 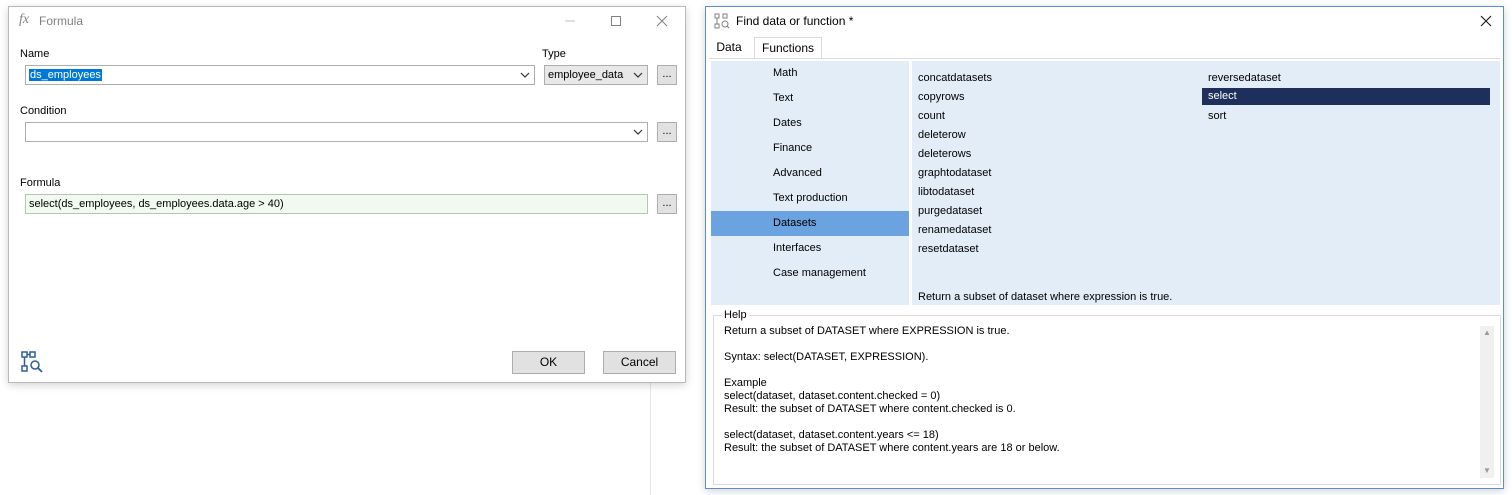 I want to click on function-item-resetdataset: resetdataset, so click(x=945, y=249).